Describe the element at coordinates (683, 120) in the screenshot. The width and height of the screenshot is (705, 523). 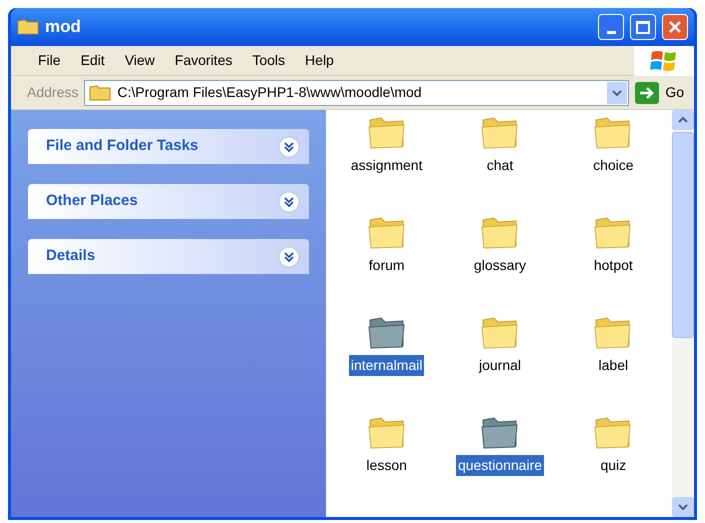
I see `chevron-up-icon` at that location.